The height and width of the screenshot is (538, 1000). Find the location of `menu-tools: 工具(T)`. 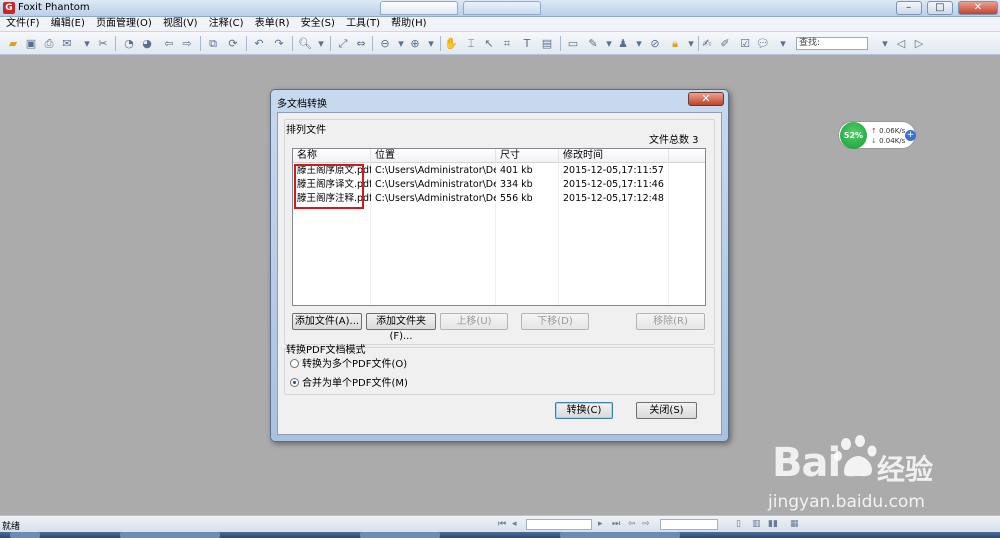

menu-tools: 工具(T) is located at coordinates (363, 24).